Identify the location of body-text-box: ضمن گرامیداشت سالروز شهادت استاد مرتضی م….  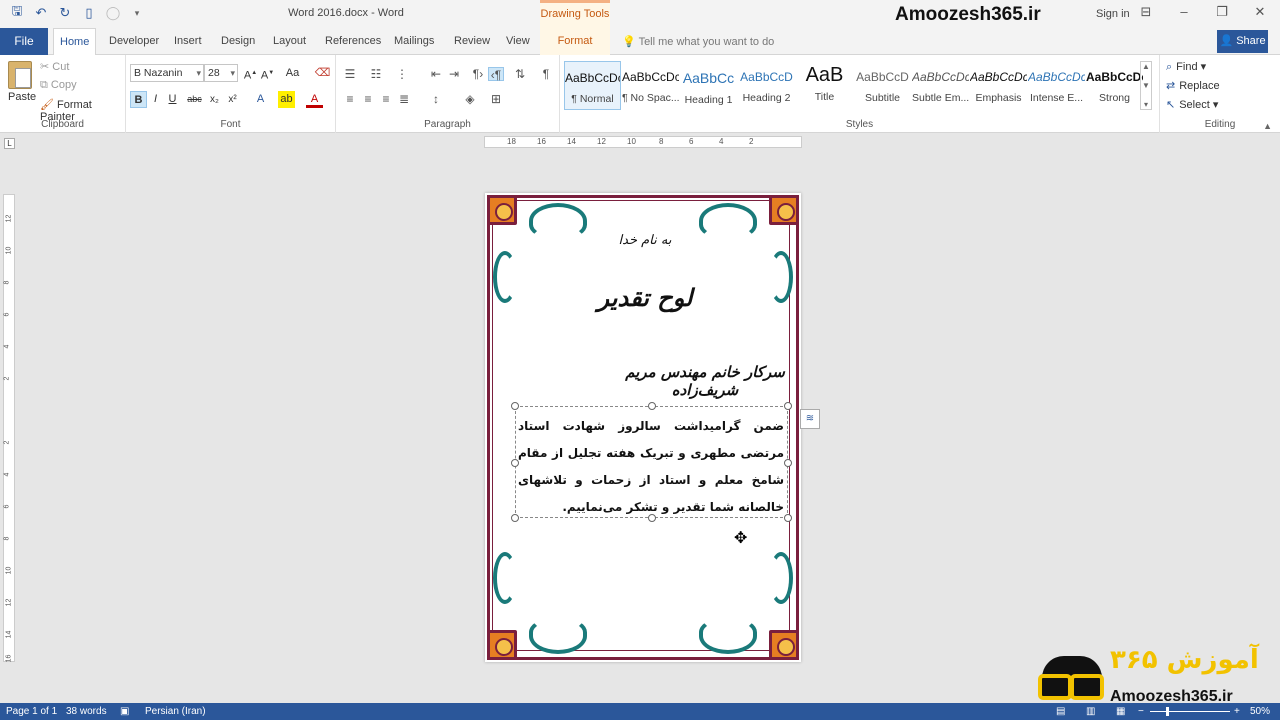
(651, 462).